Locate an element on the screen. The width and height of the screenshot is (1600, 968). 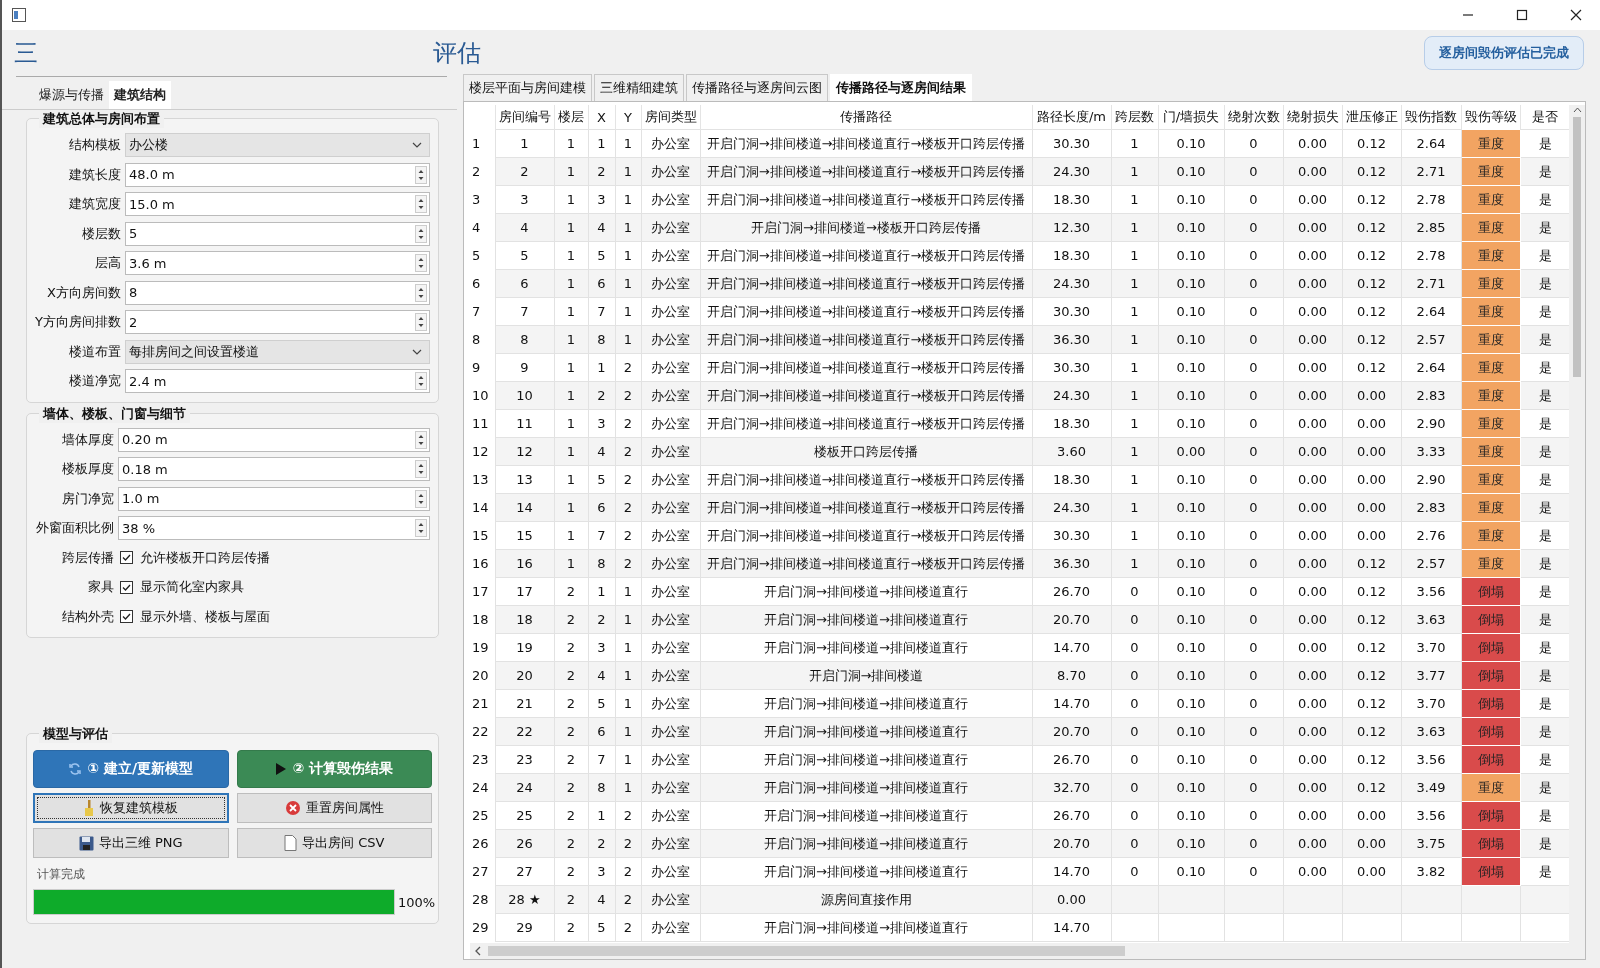
row-number: 13 is located at coordinates (482, 479).